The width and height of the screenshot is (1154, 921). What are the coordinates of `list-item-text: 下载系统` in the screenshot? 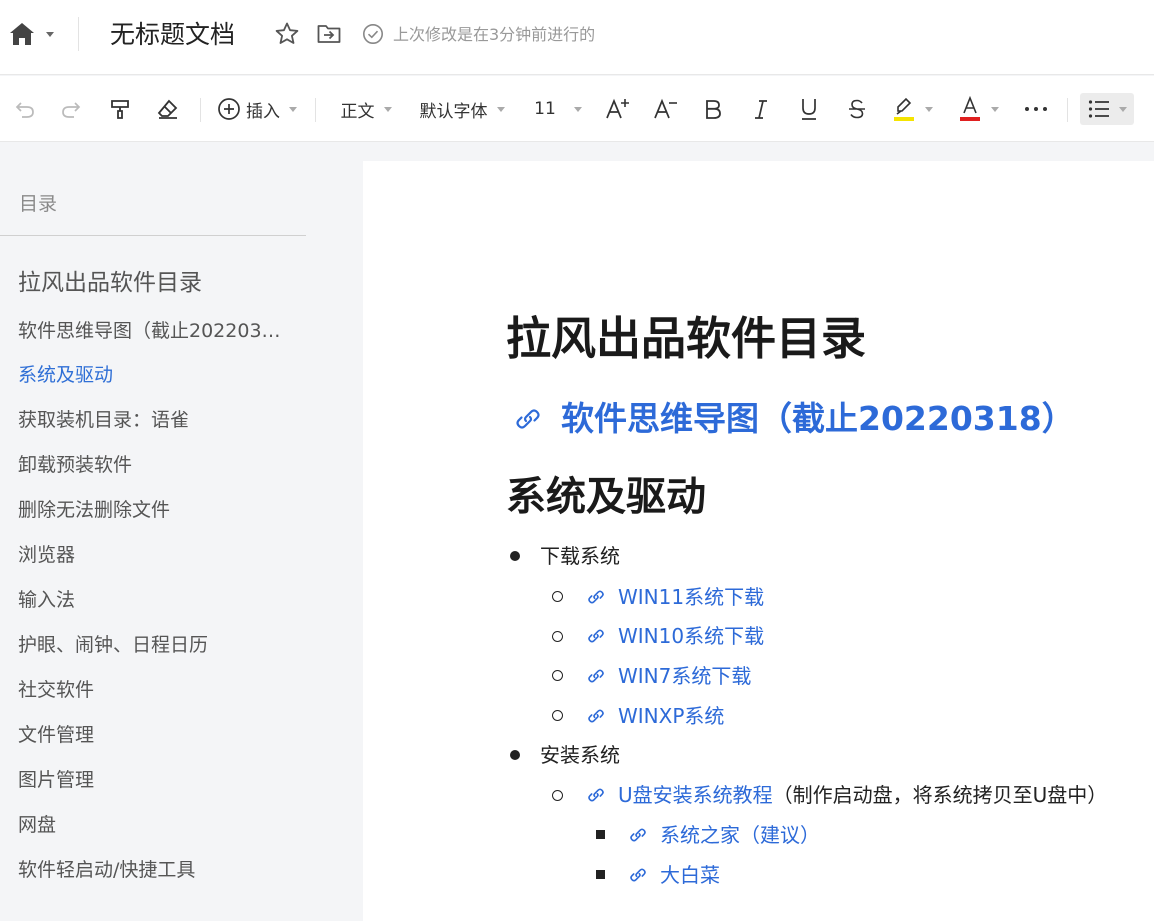 It's located at (580, 556).